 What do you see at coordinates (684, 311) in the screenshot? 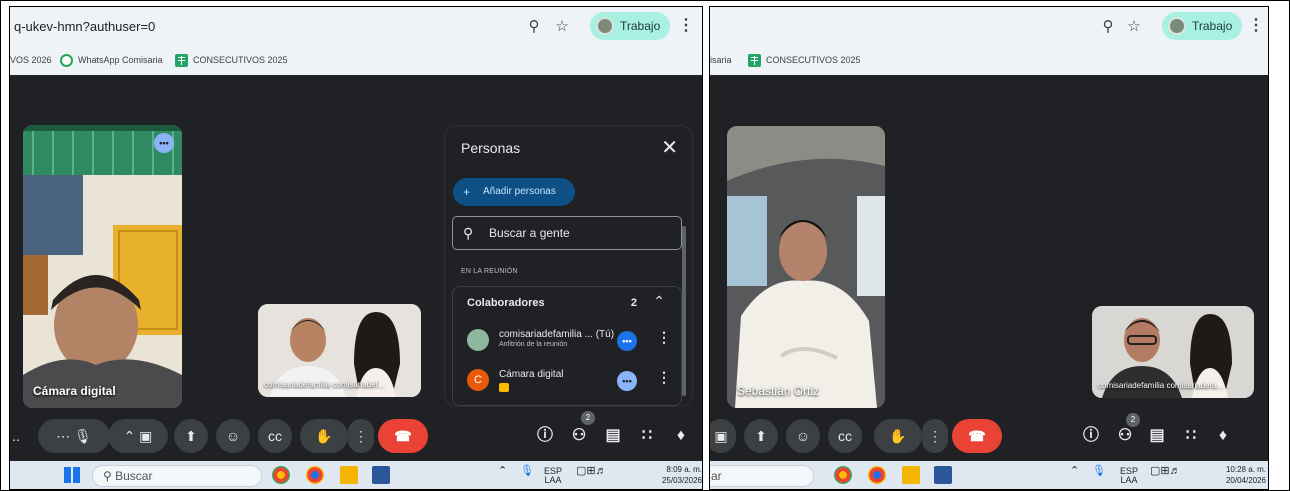
I see `scrollbar` at bounding box center [684, 311].